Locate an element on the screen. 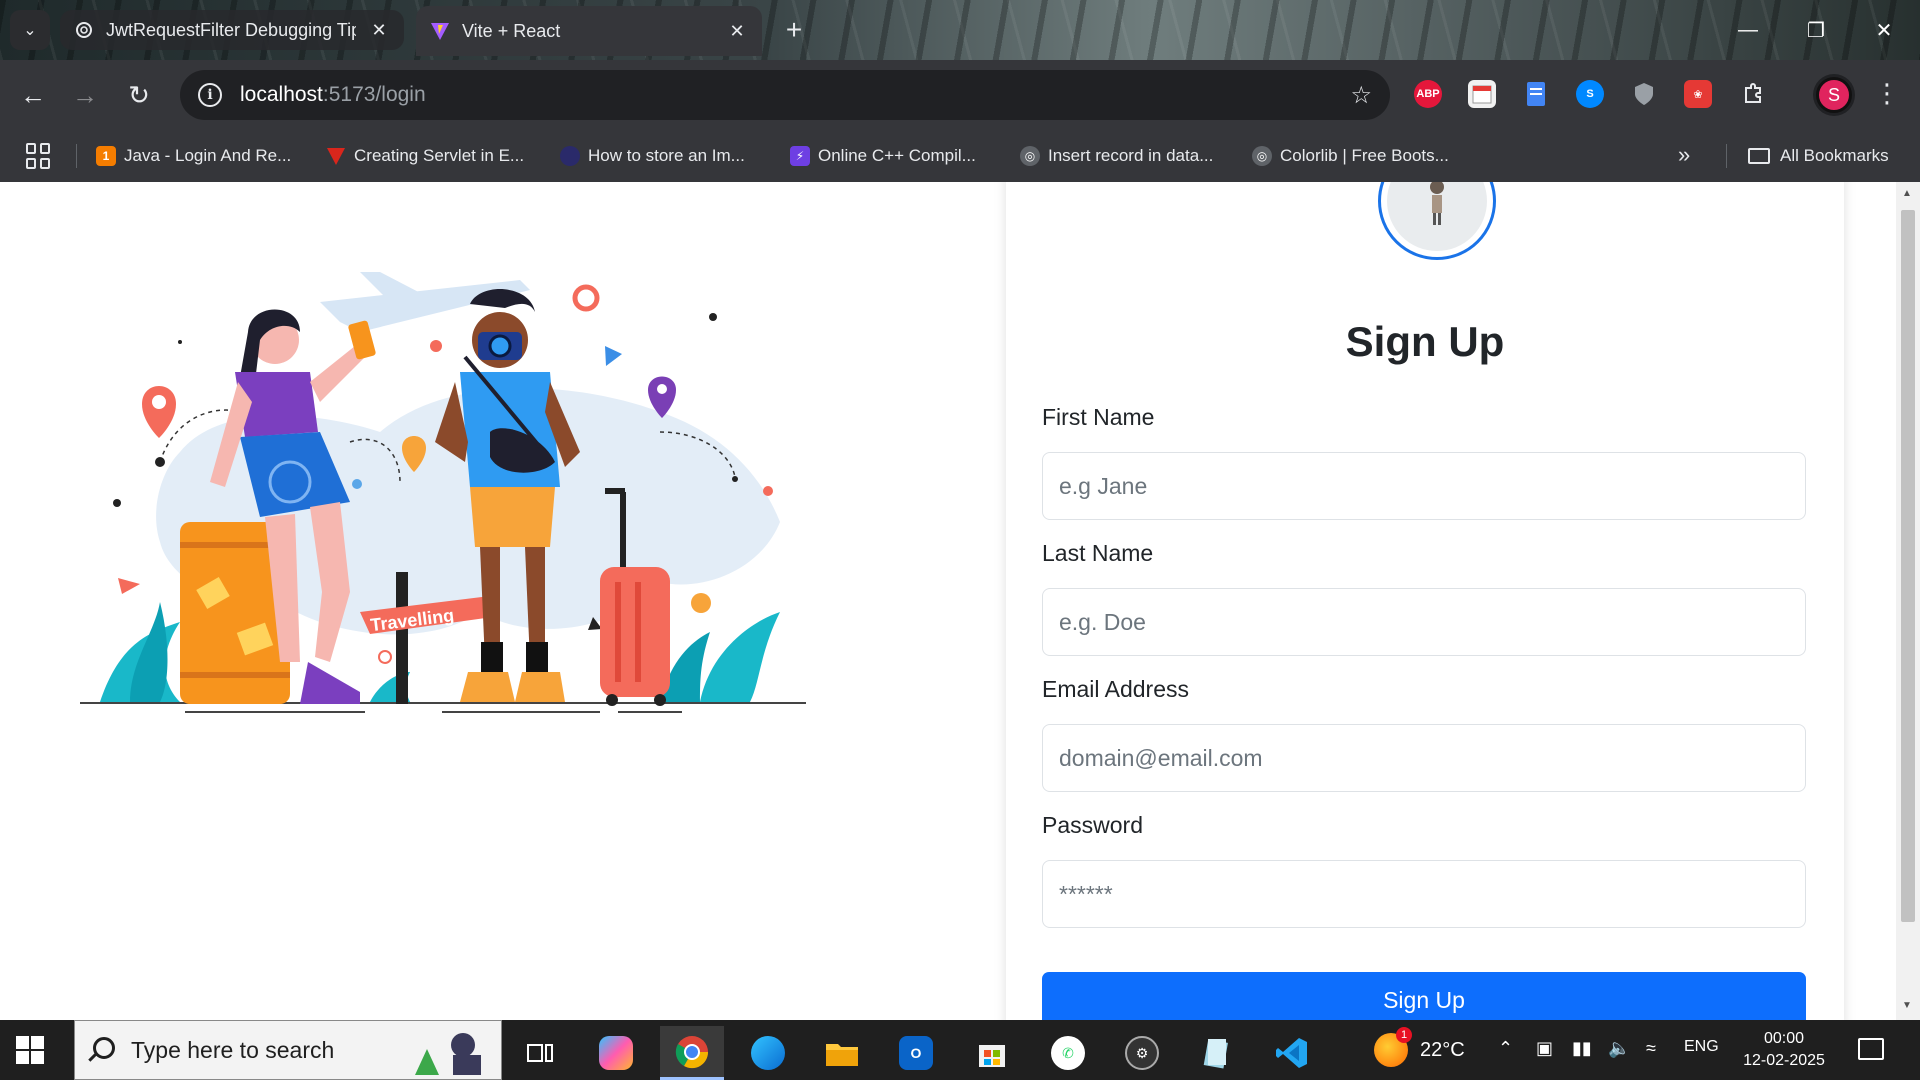  back-button: ← is located at coordinates (33, 95).